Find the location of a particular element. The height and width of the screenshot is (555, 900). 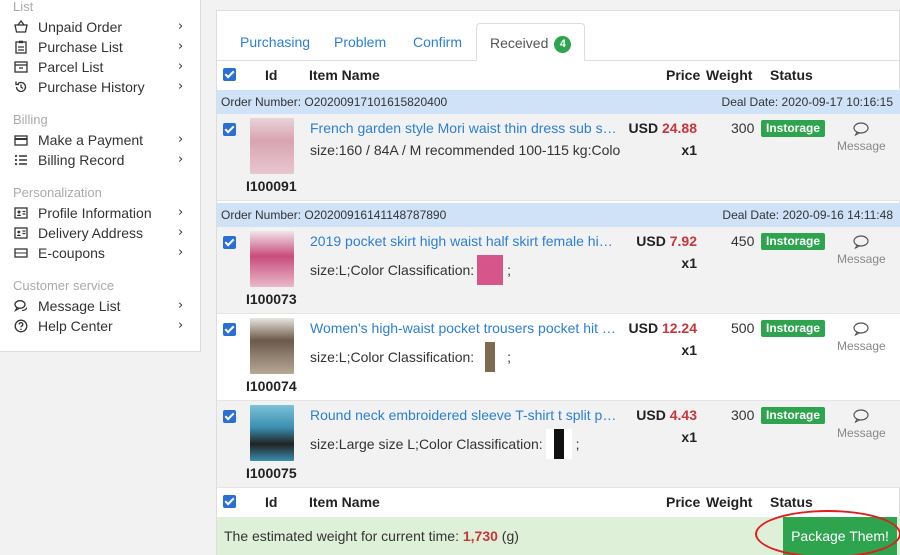

sidebar-item-help-center: Help Center › is located at coordinates (100, 326).